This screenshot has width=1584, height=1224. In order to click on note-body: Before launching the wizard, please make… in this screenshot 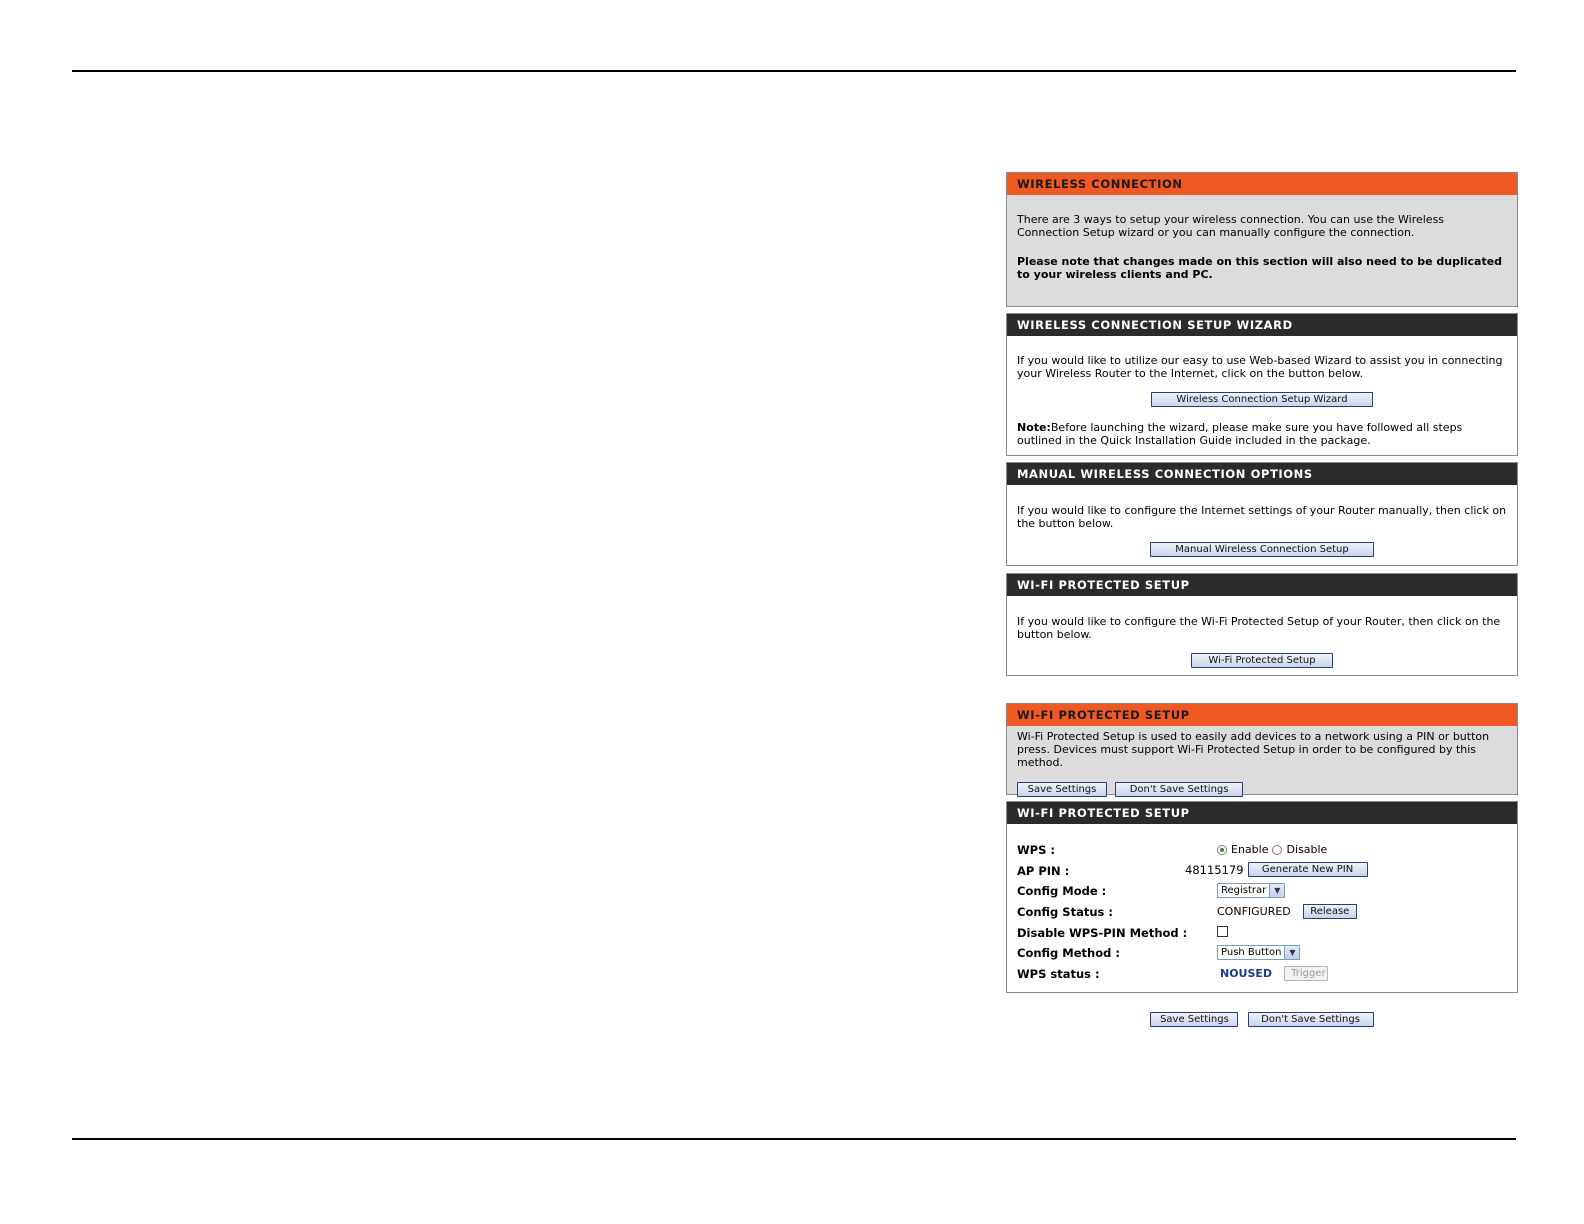, I will do `click(1240, 434)`.